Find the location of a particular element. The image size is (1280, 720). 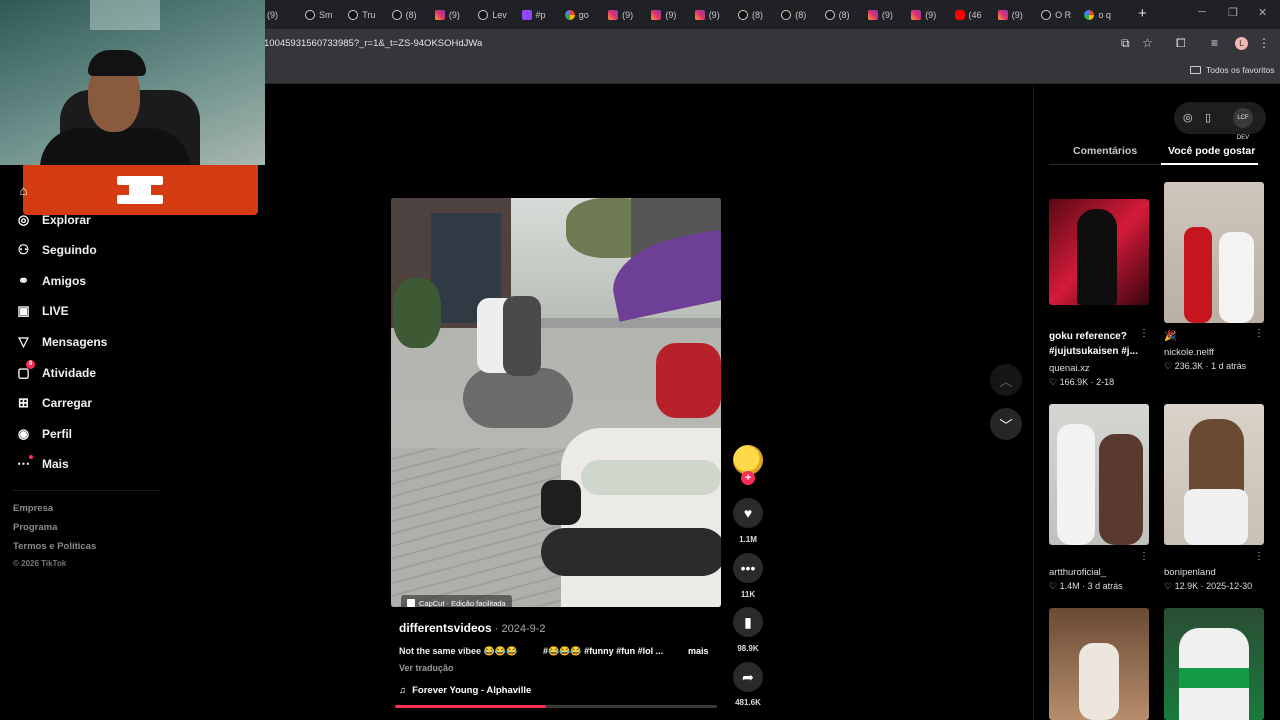

user-avatar: LCF DEV is located at coordinates (1243, 124).